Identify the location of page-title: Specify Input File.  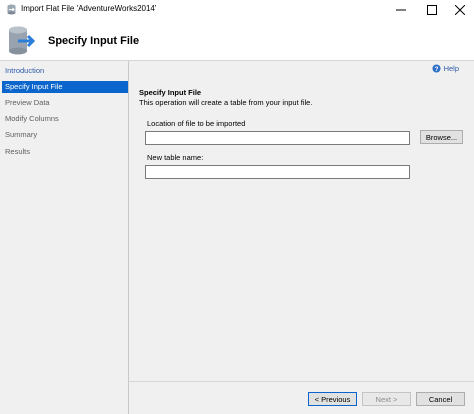
(94, 41).